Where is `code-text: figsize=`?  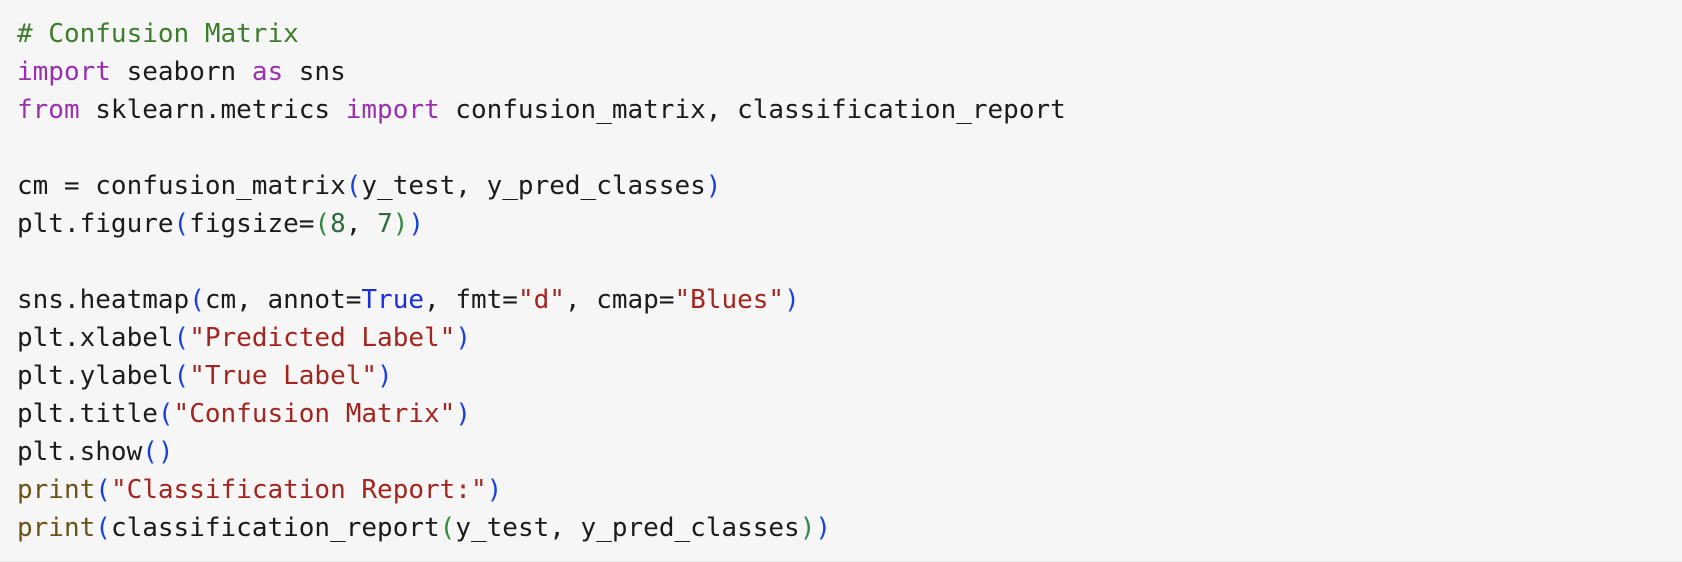
code-text: figsize= is located at coordinates (252, 224).